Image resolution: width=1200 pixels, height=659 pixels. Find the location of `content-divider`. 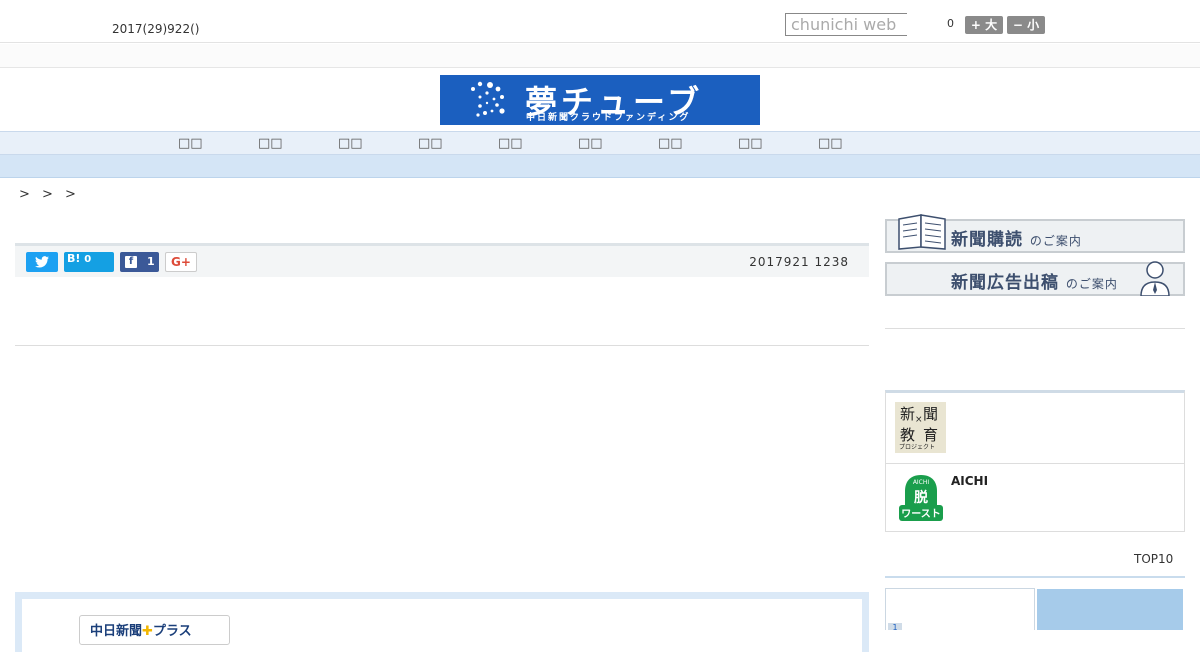

content-divider is located at coordinates (442, 345).